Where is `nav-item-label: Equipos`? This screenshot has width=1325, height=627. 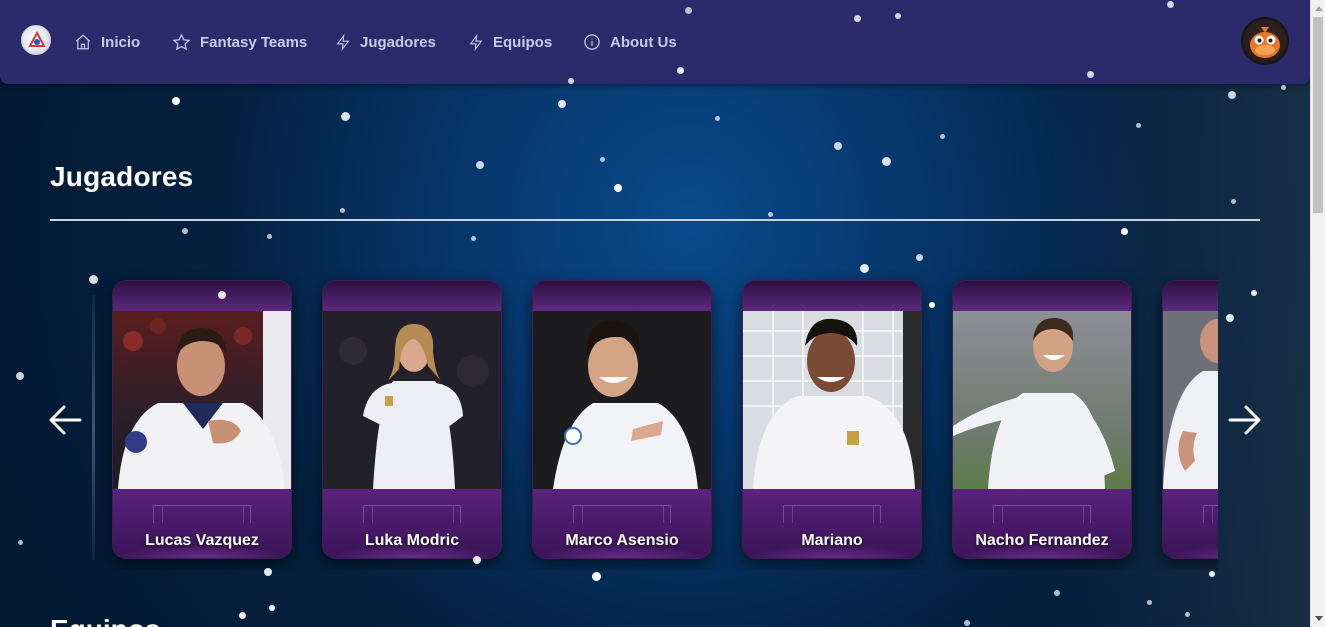
nav-item-label: Equipos is located at coordinates (523, 42).